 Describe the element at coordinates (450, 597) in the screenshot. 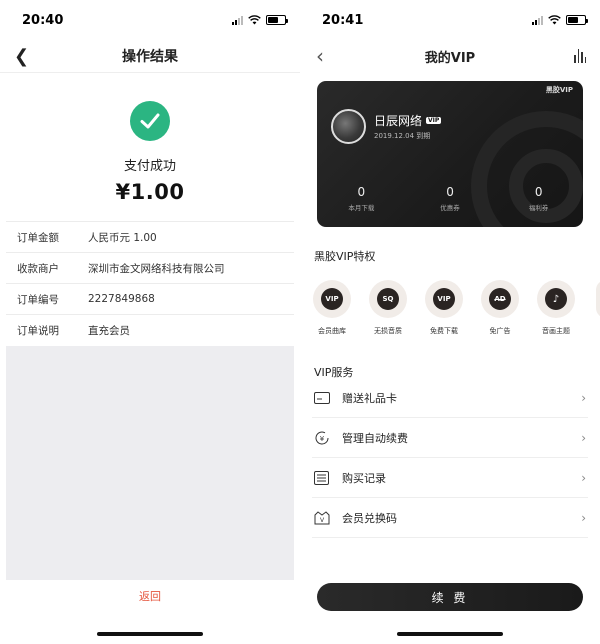

I see `renew-button: 续 费` at that location.